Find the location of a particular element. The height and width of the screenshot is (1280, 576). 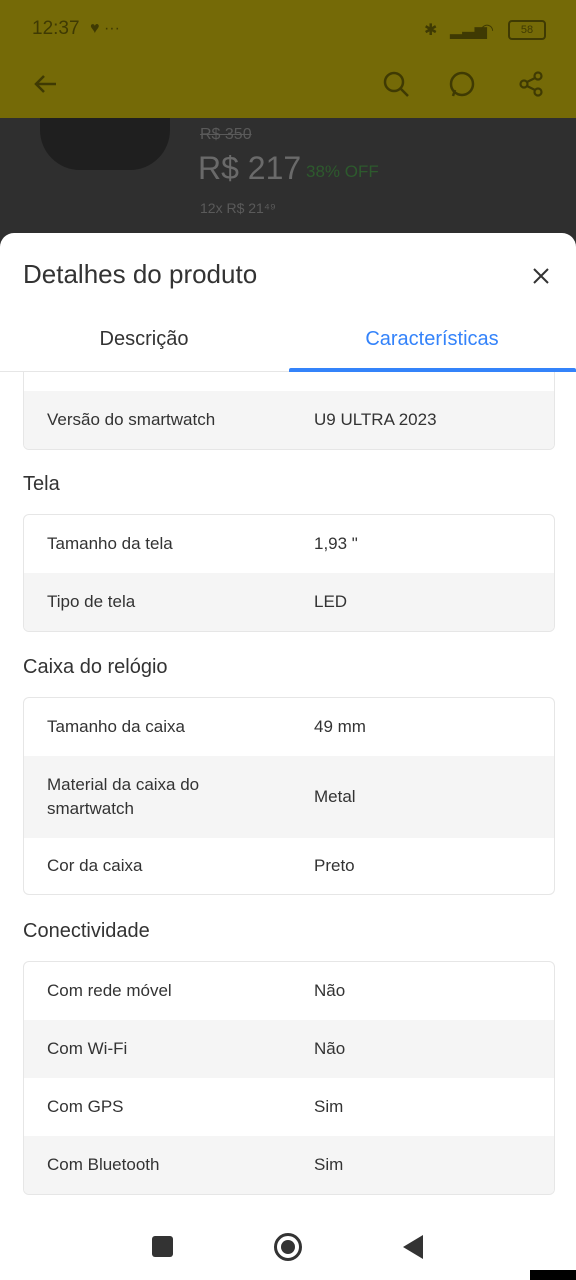

spec-card-general: Versão do smartwatch U9 ULTRA 2023 is located at coordinates (289, 411).